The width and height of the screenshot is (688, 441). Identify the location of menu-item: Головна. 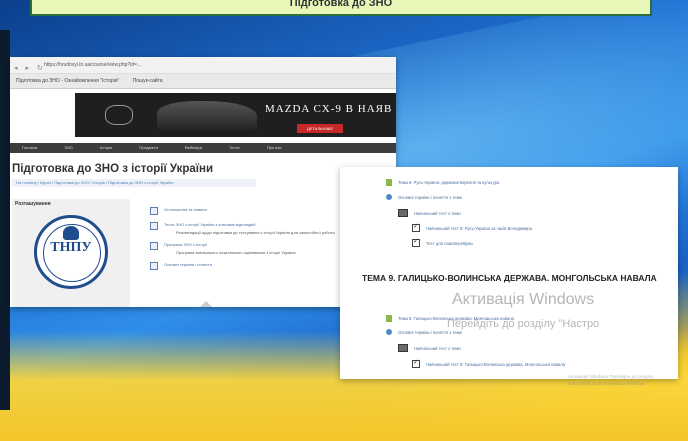
(29, 147).